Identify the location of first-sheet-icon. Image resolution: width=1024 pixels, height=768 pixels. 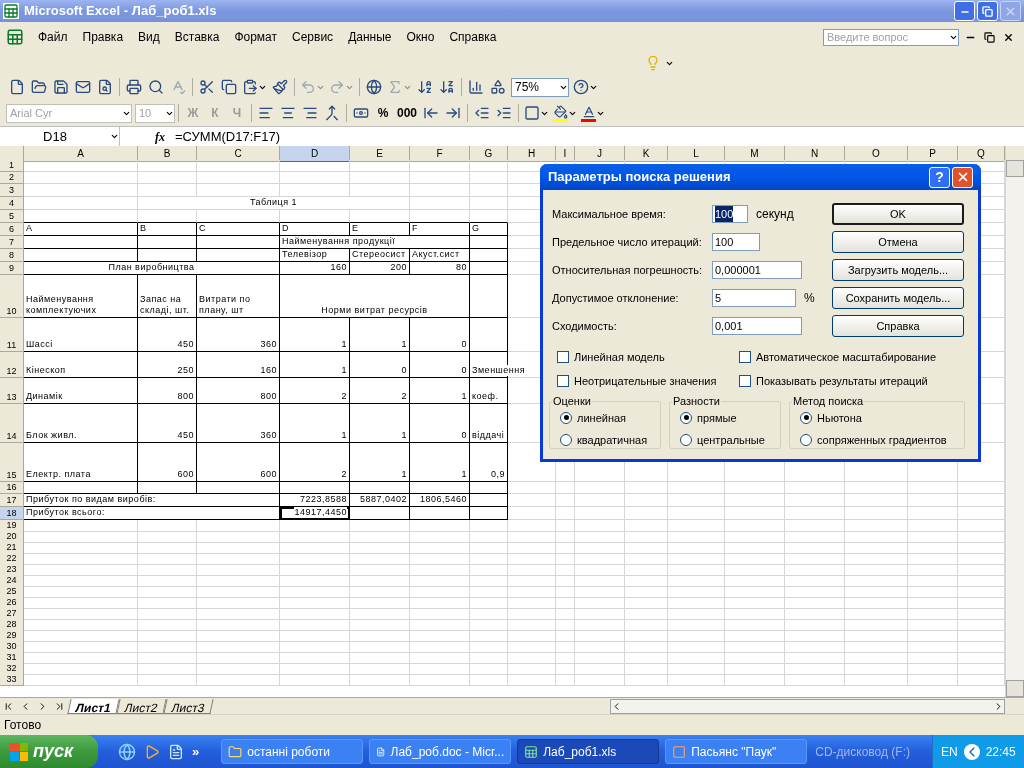
(8, 706).